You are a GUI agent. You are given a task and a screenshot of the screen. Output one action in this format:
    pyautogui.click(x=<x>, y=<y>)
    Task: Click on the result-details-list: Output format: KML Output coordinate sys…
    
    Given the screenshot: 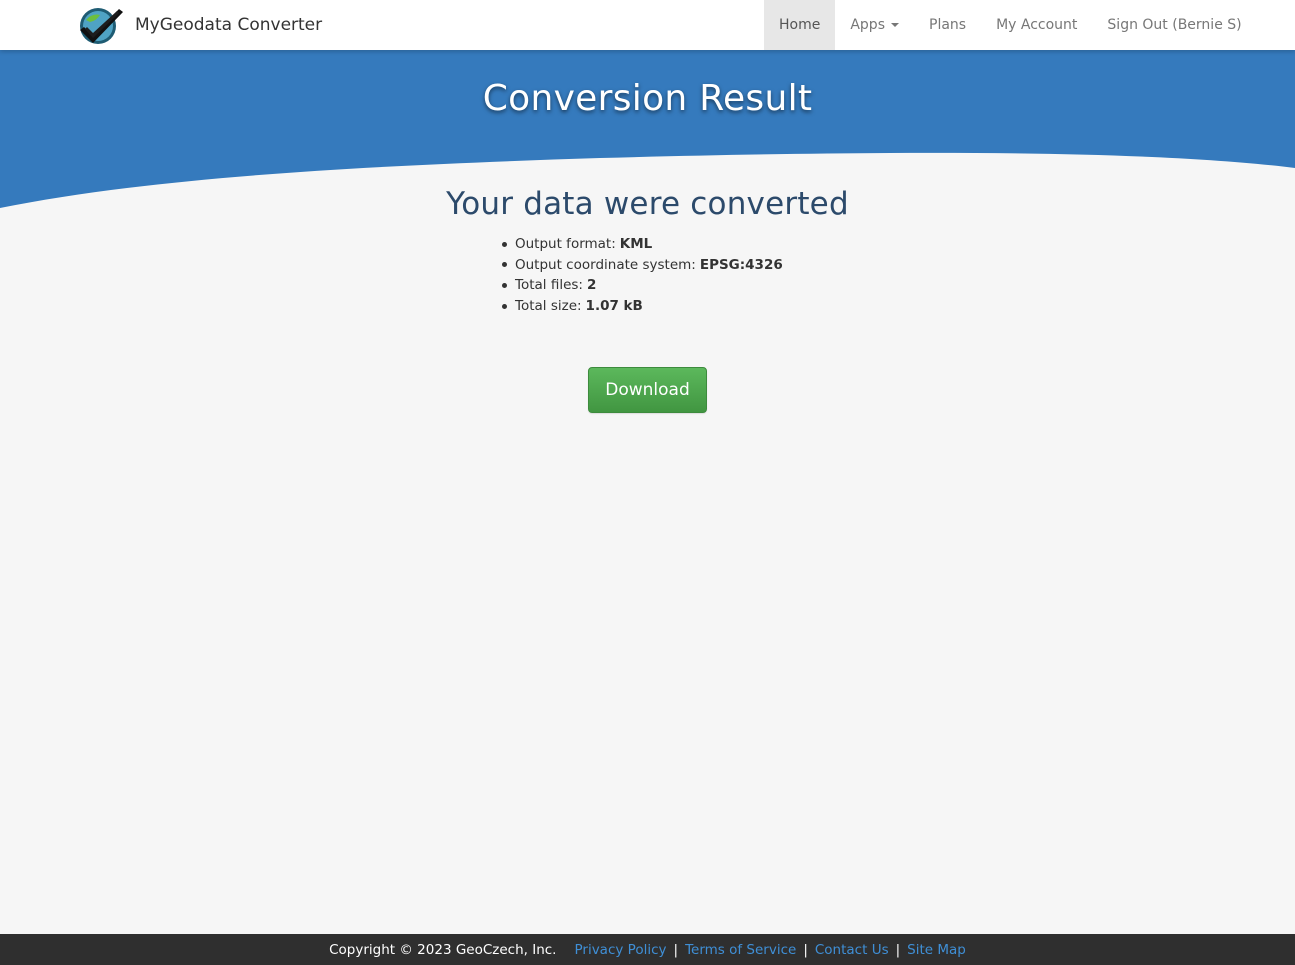 What is the action you would take?
    pyautogui.click(x=641, y=275)
    